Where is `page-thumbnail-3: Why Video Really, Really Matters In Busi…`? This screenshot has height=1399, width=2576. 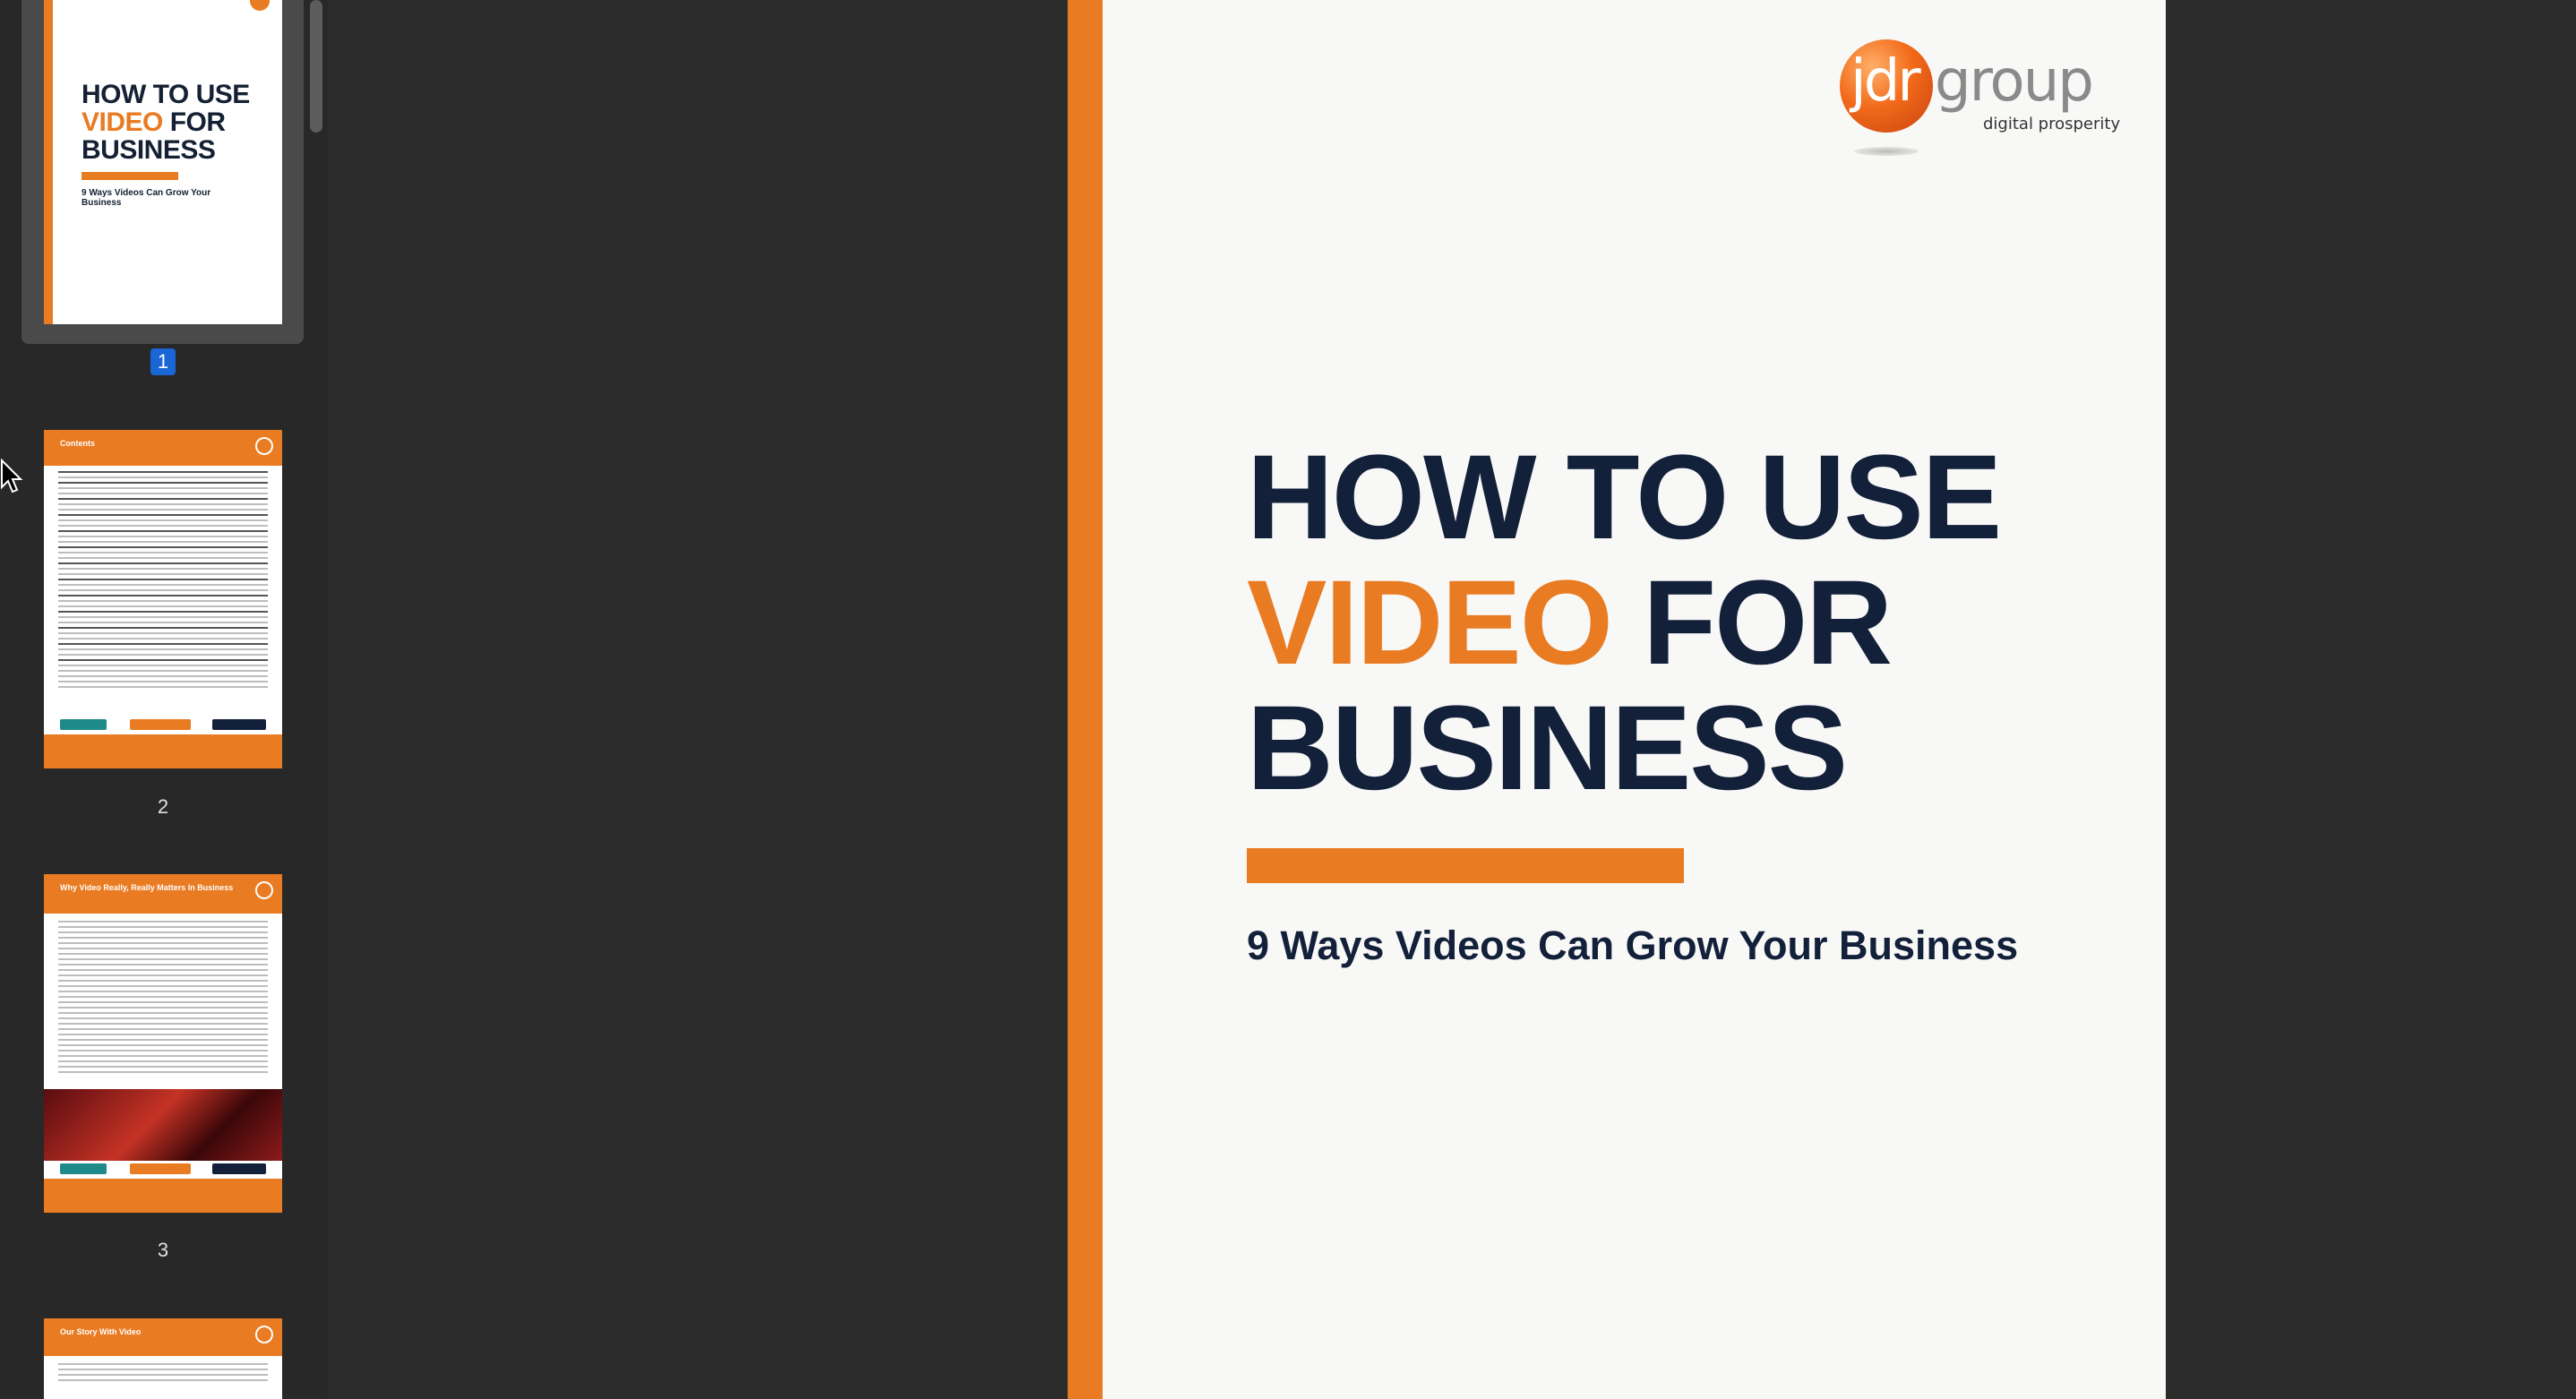 page-thumbnail-3: Why Video Really, Really Matters In Busi… is located at coordinates (163, 1043).